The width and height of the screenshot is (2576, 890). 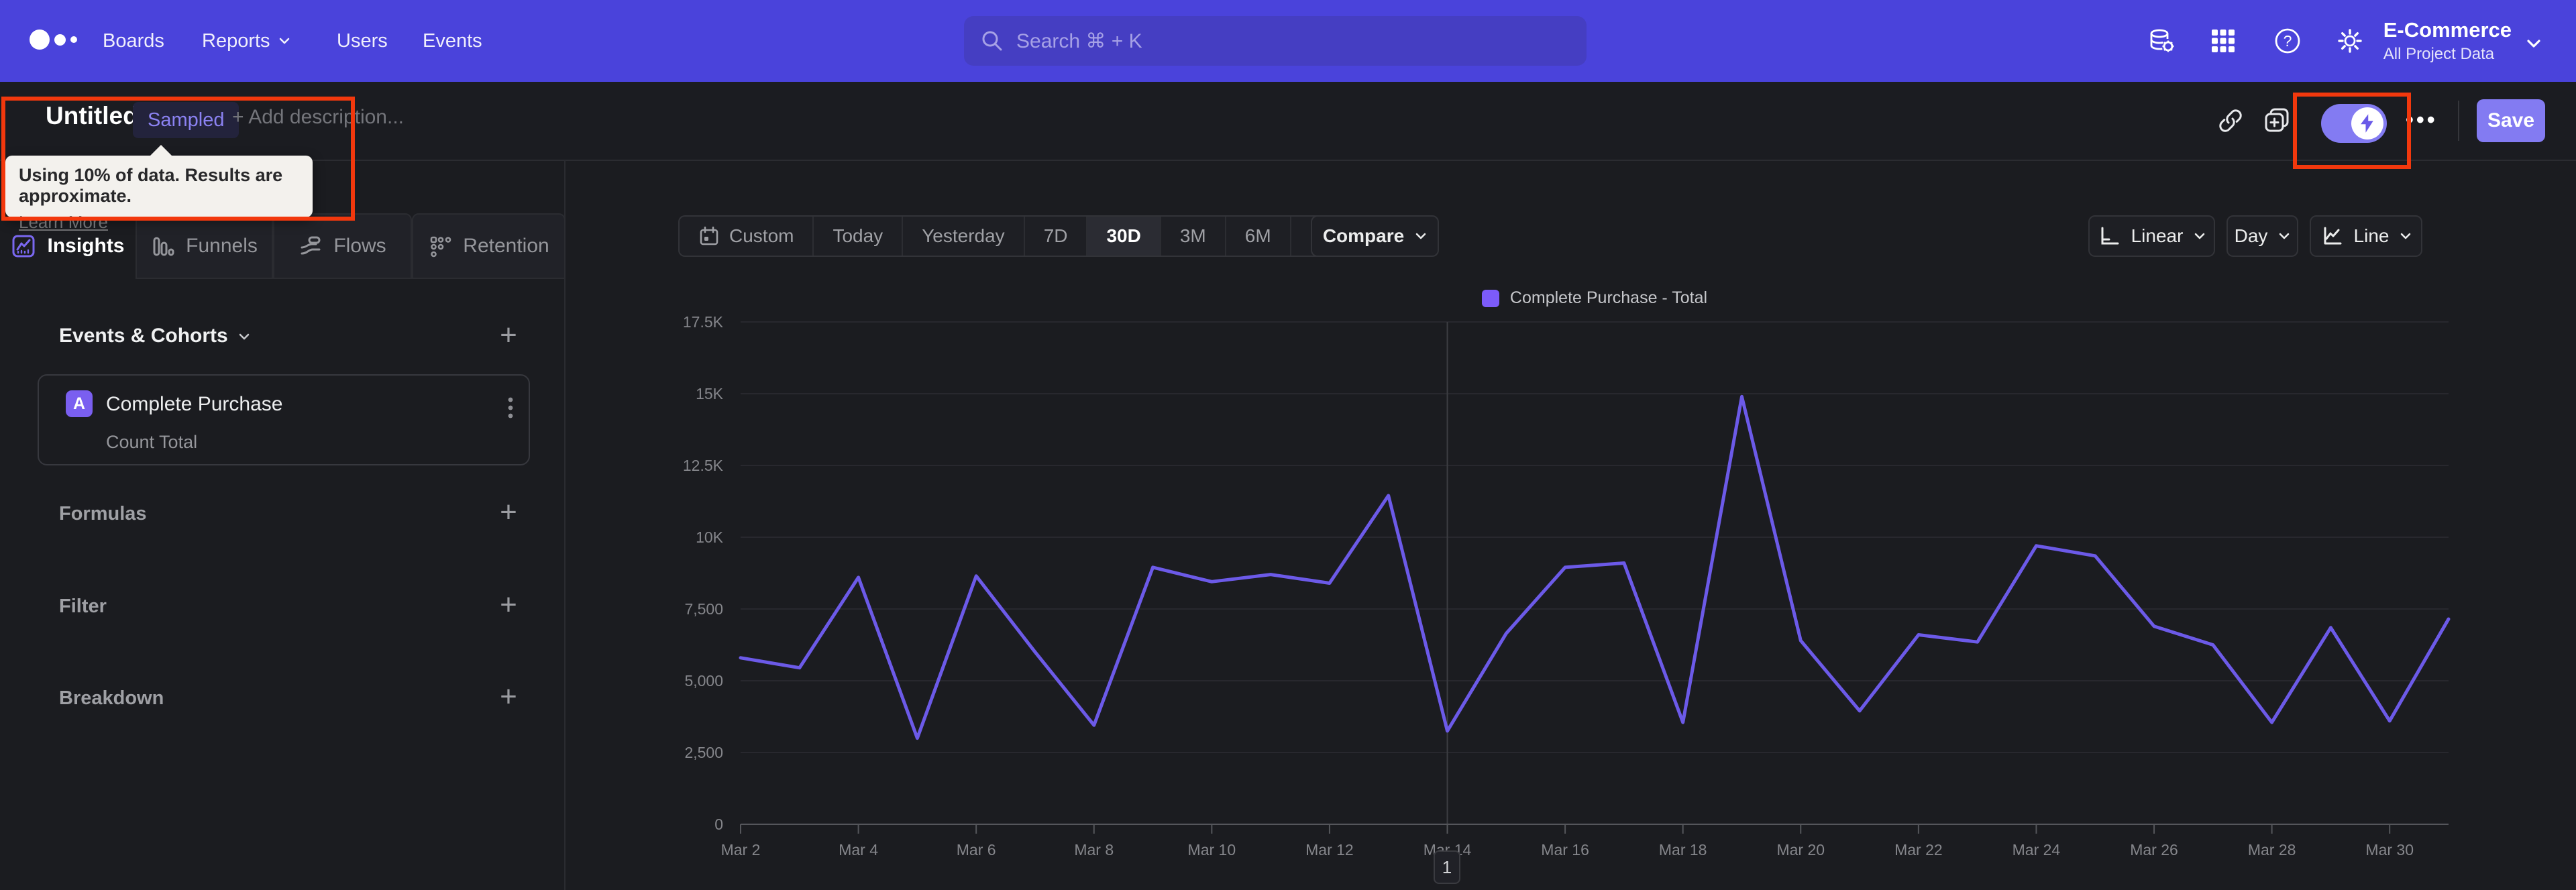 What do you see at coordinates (1363, 235) in the screenshot?
I see `compare-label: Compare` at bounding box center [1363, 235].